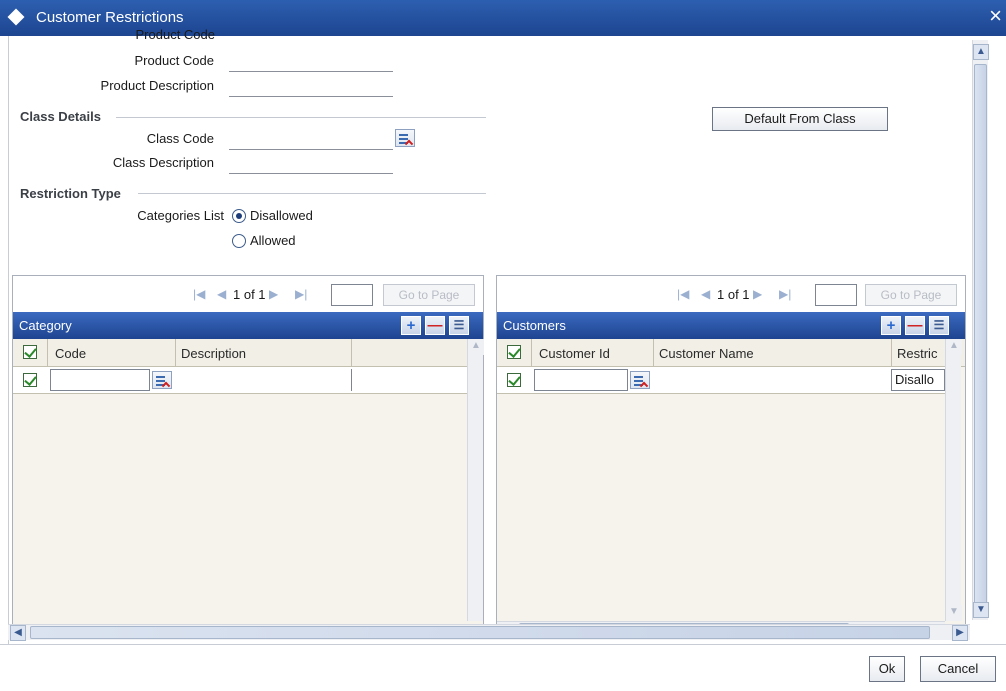 This screenshot has width=1006, height=691. I want to click on close-icon: ×, so click(995, 16).